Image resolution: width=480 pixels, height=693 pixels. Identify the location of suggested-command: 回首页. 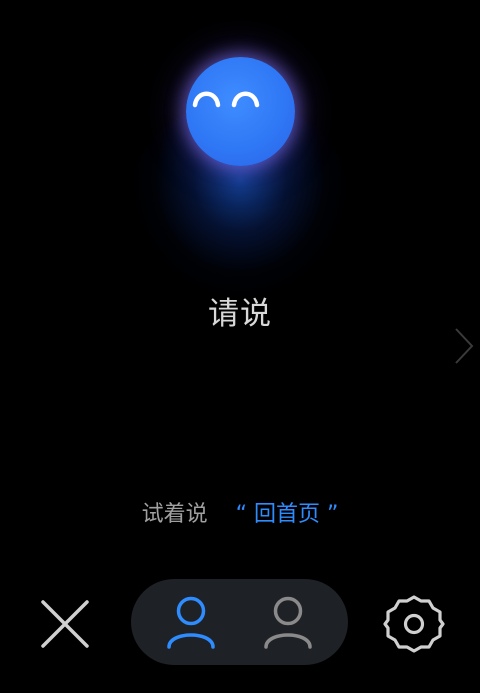
(287, 514).